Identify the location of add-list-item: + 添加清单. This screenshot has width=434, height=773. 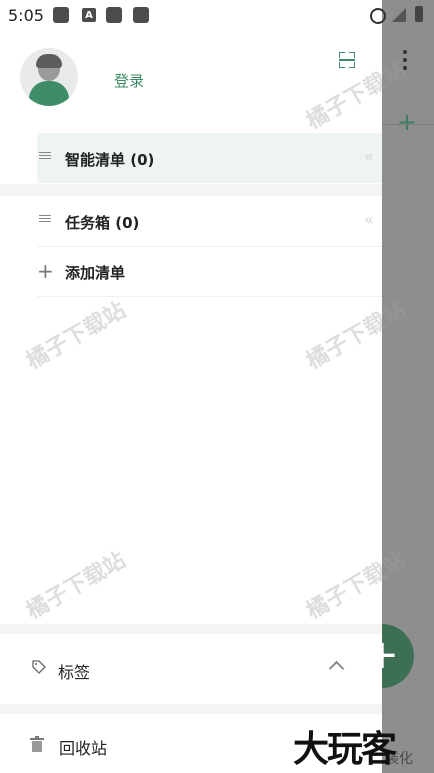
(209, 272).